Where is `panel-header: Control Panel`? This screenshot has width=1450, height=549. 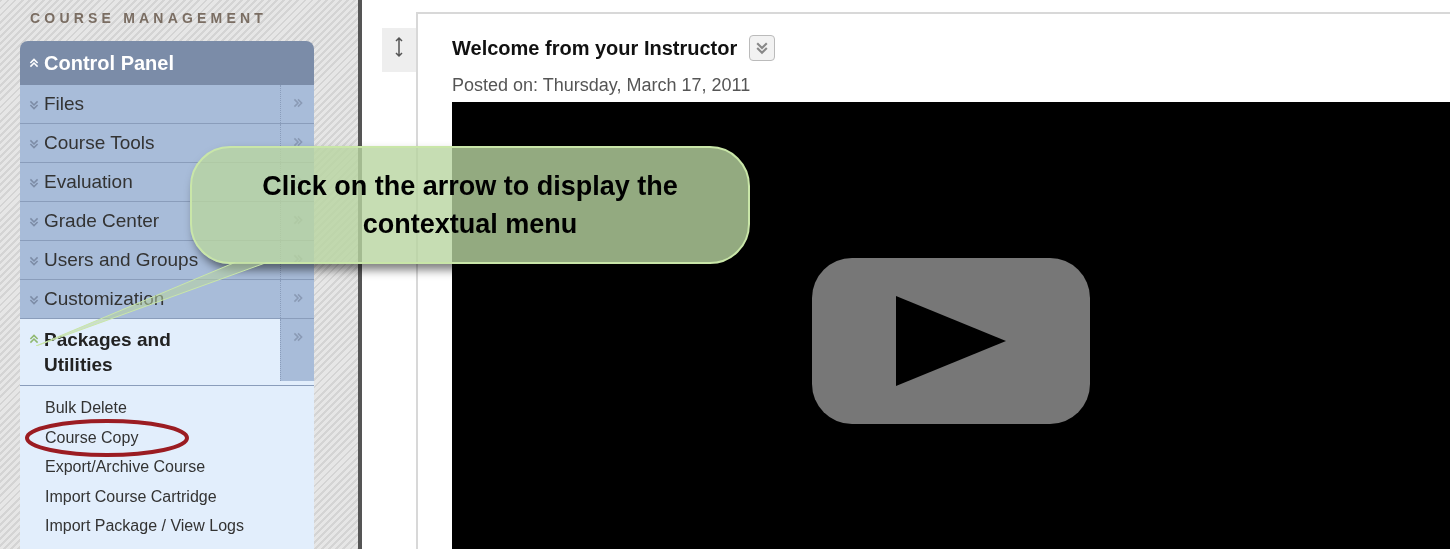
panel-header: Control Panel is located at coordinates (167, 62).